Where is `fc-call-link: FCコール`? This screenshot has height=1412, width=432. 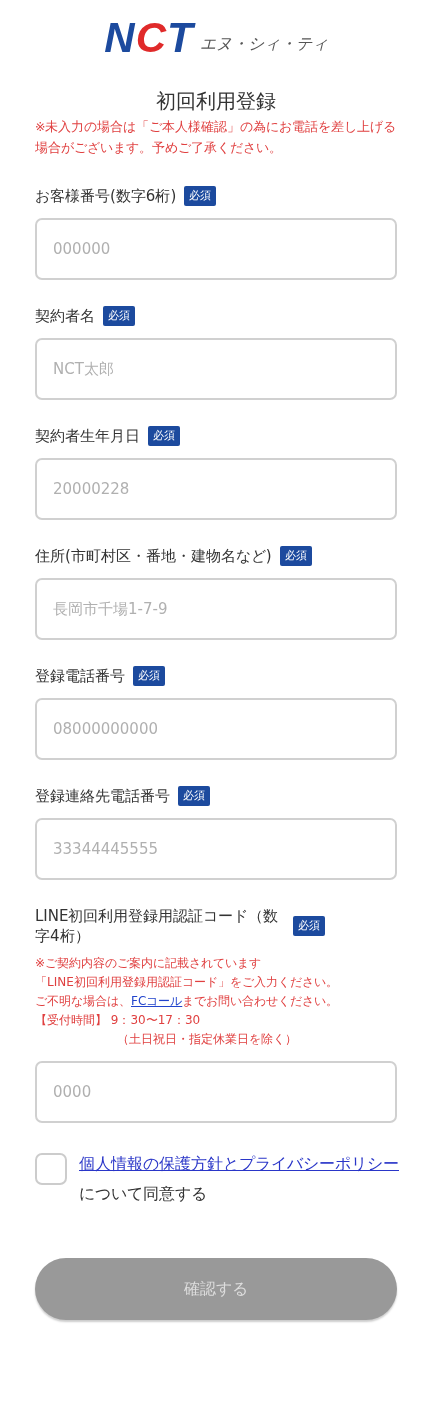
fc-call-link: FCコール is located at coordinates (157, 1001).